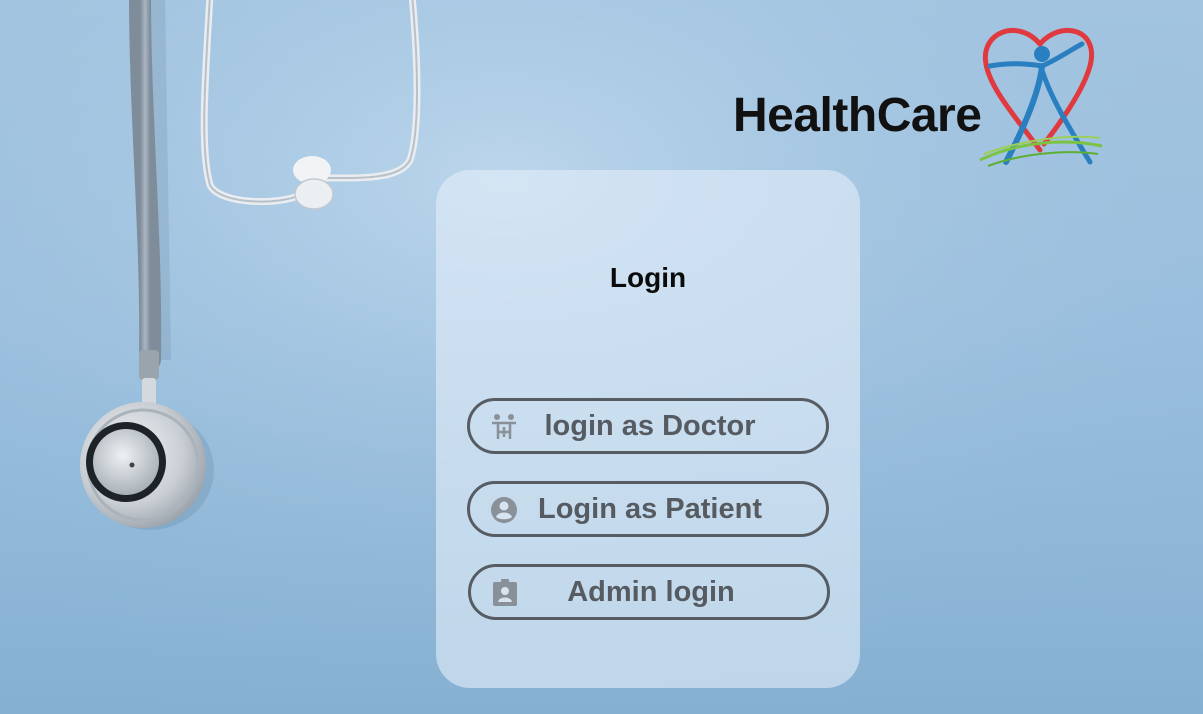  I want to click on brand-header: HealthCare, so click(918, 101).